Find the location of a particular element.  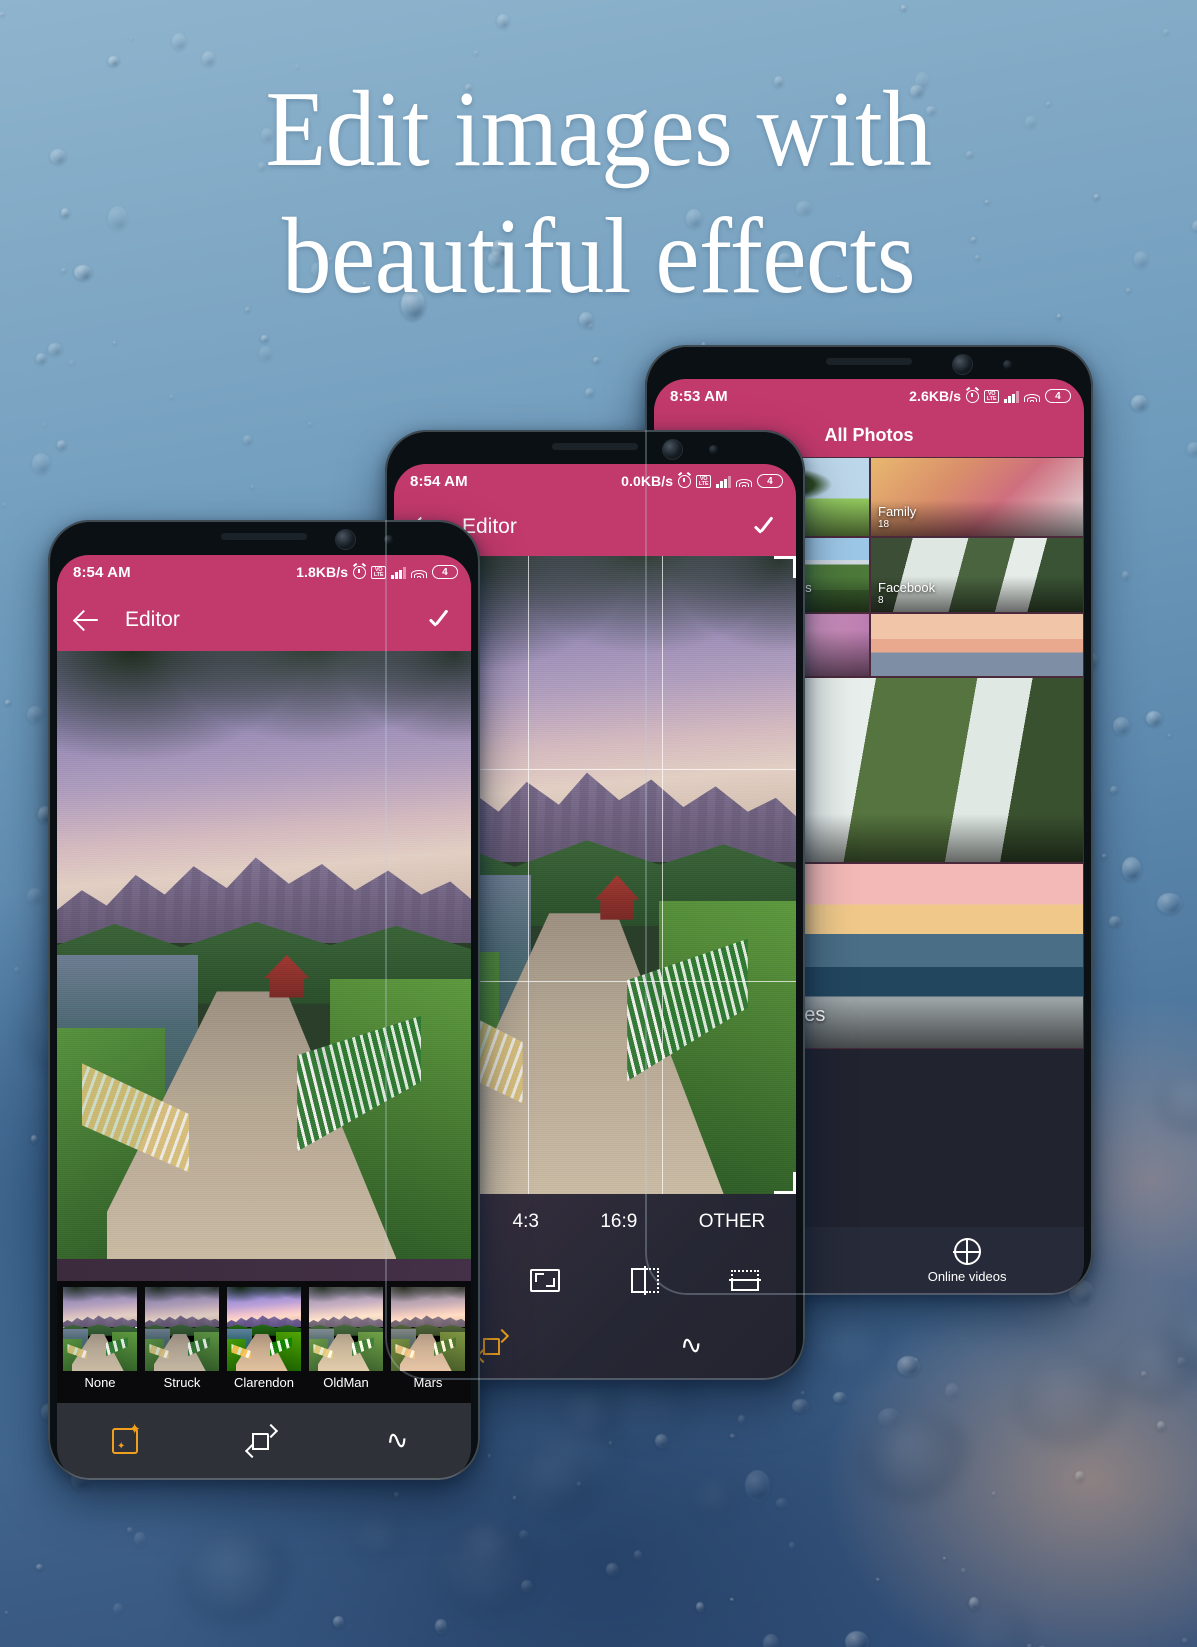

fit-image-icon is located at coordinates (545, 1280).